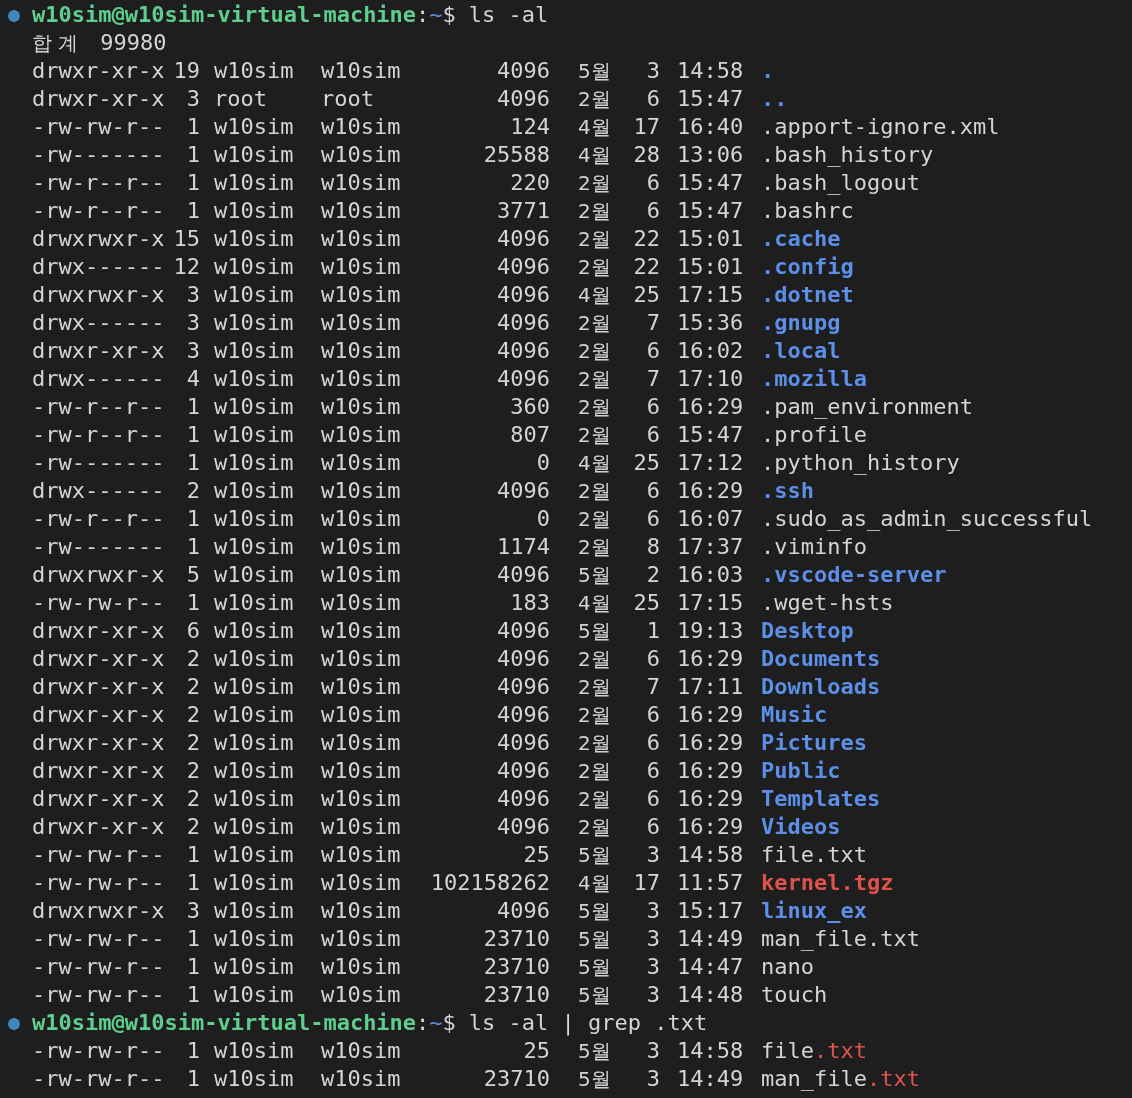 The width and height of the screenshot is (1132, 1098). I want to click on time-text: 17:10, so click(710, 379).